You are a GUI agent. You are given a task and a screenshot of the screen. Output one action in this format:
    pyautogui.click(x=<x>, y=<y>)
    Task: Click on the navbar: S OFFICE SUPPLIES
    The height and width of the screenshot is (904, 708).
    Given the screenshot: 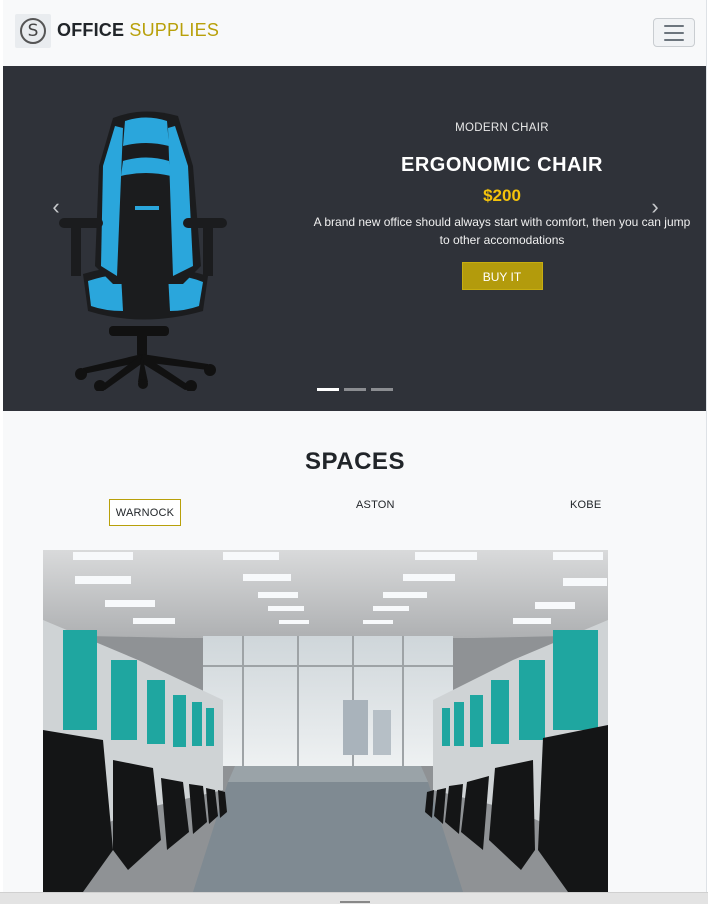 What is the action you would take?
    pyautogui.click(x=354, y=33)
    